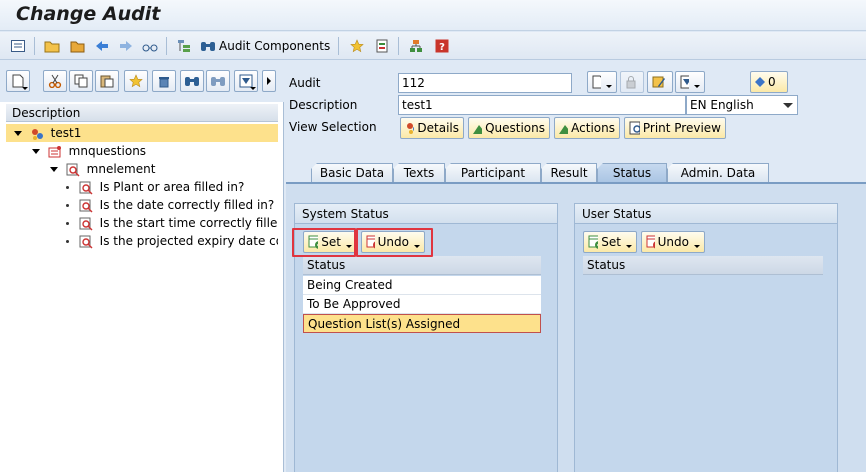  Describe the element at coordinates (411, 128) in the screenshot. I see `details-icon` at that location.